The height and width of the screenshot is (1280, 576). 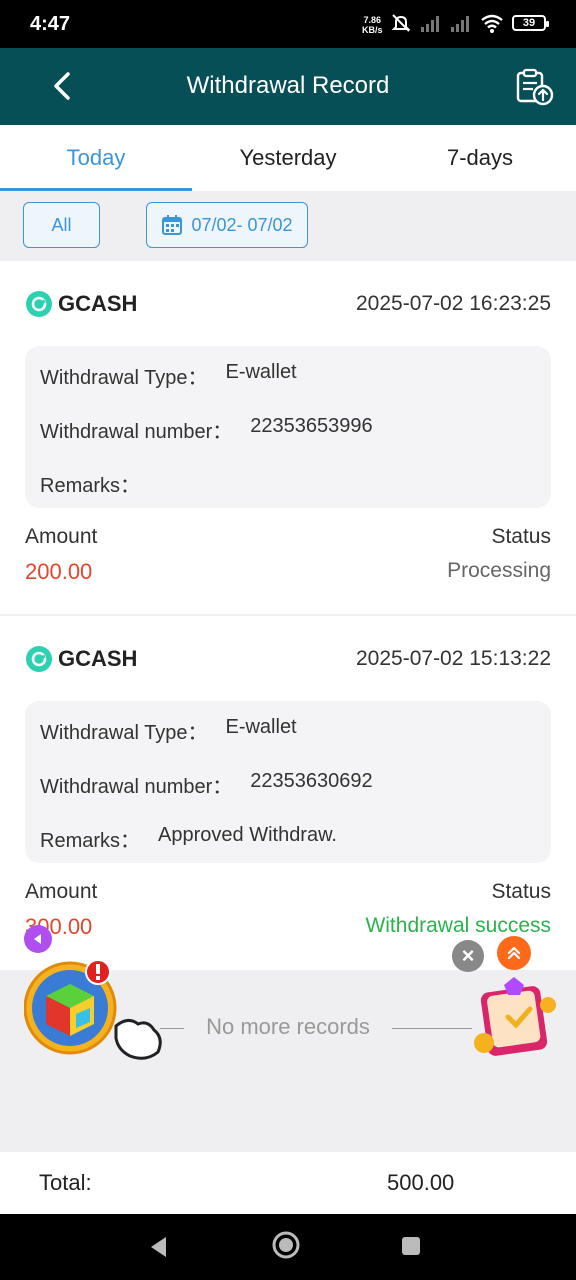 I want to click on nav-recents-icon, so click(x=411, y=1246).